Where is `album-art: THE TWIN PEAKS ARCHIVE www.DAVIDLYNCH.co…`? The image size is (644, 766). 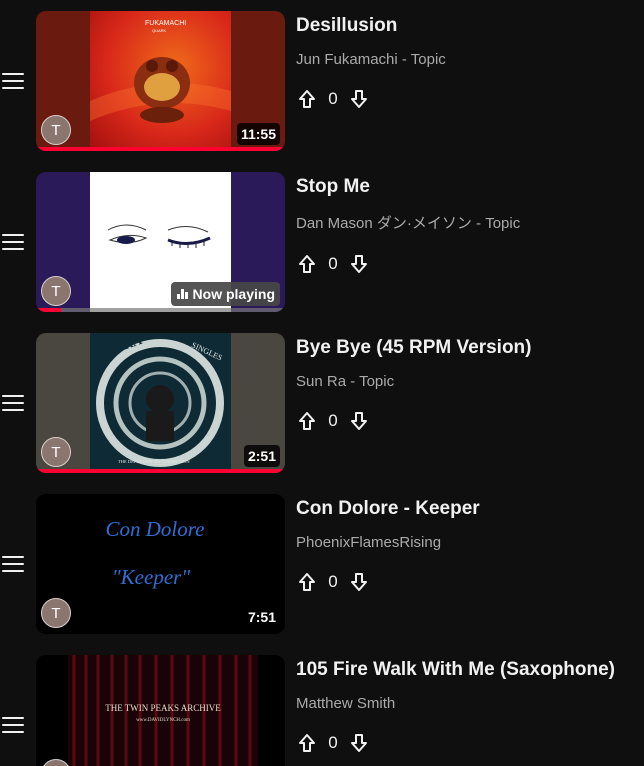
album-art: THE TWIN PEAKS ARCHIVE www.DAVIDLYNCH.co… is located at coordinates (163, 710).